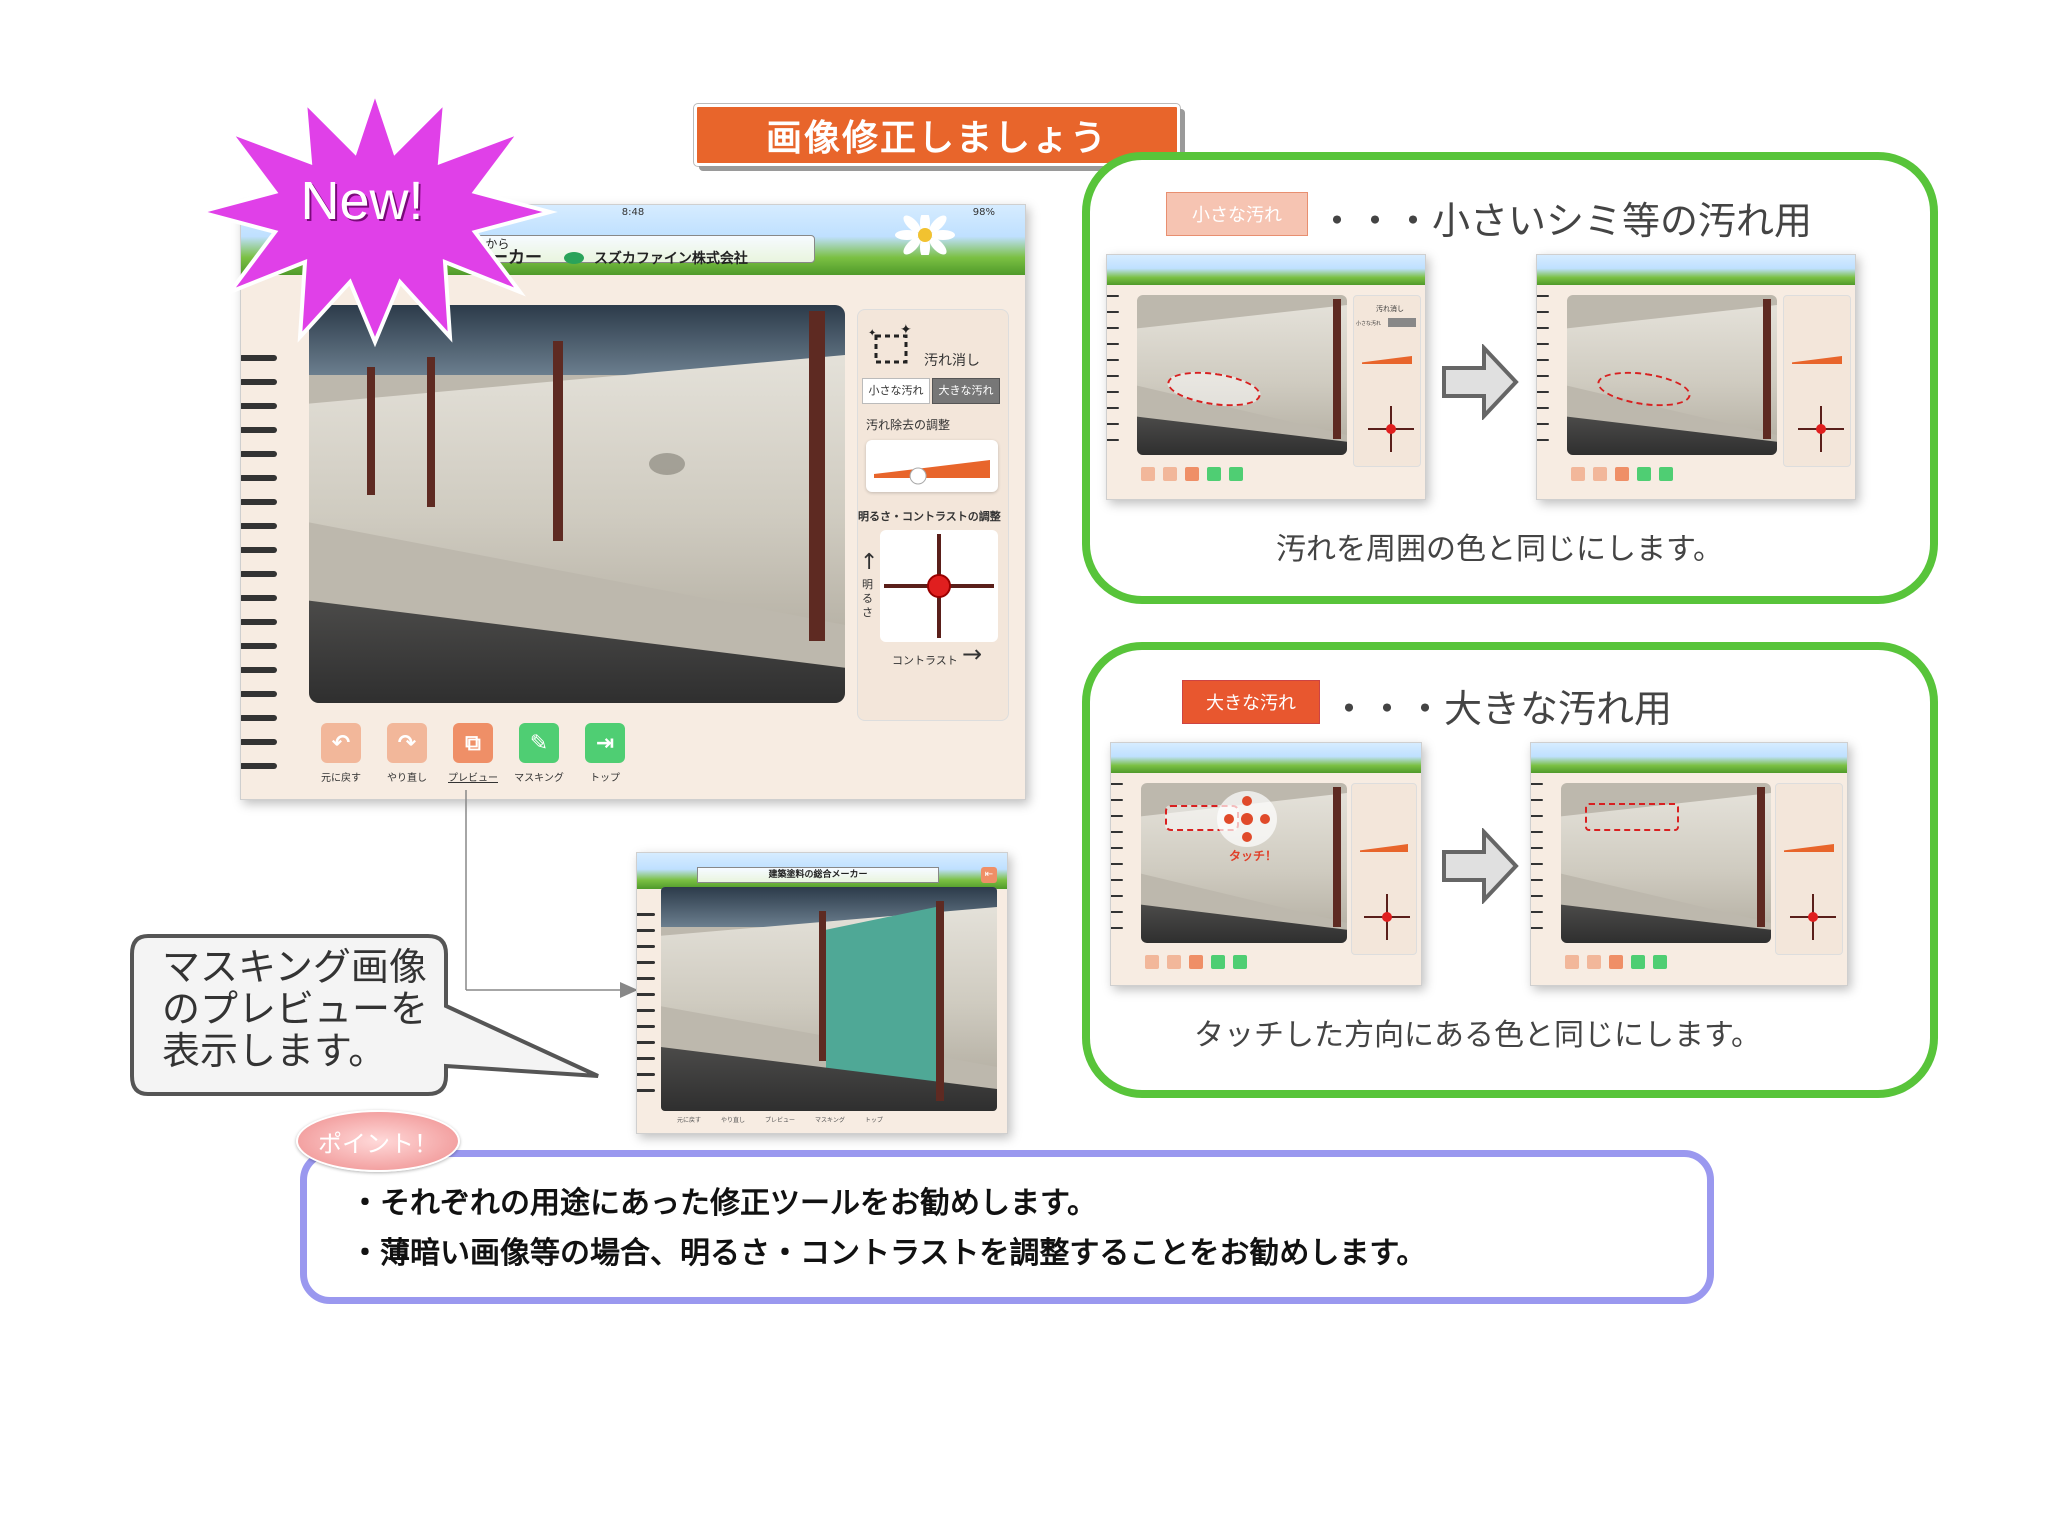 The width and height of the screenshot is (2048, 1536). I want to click on before-after-arrow-icon, so click(1480, 382).